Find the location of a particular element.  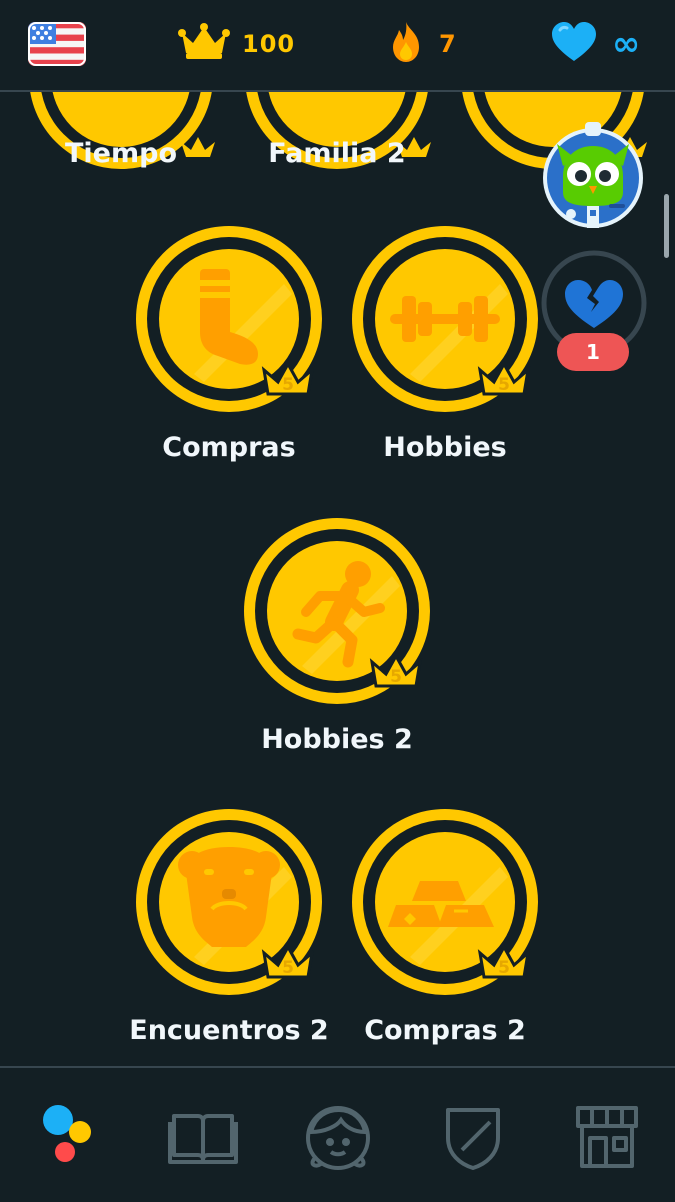

streak-count: 7 is located at coordinates (448, 44).